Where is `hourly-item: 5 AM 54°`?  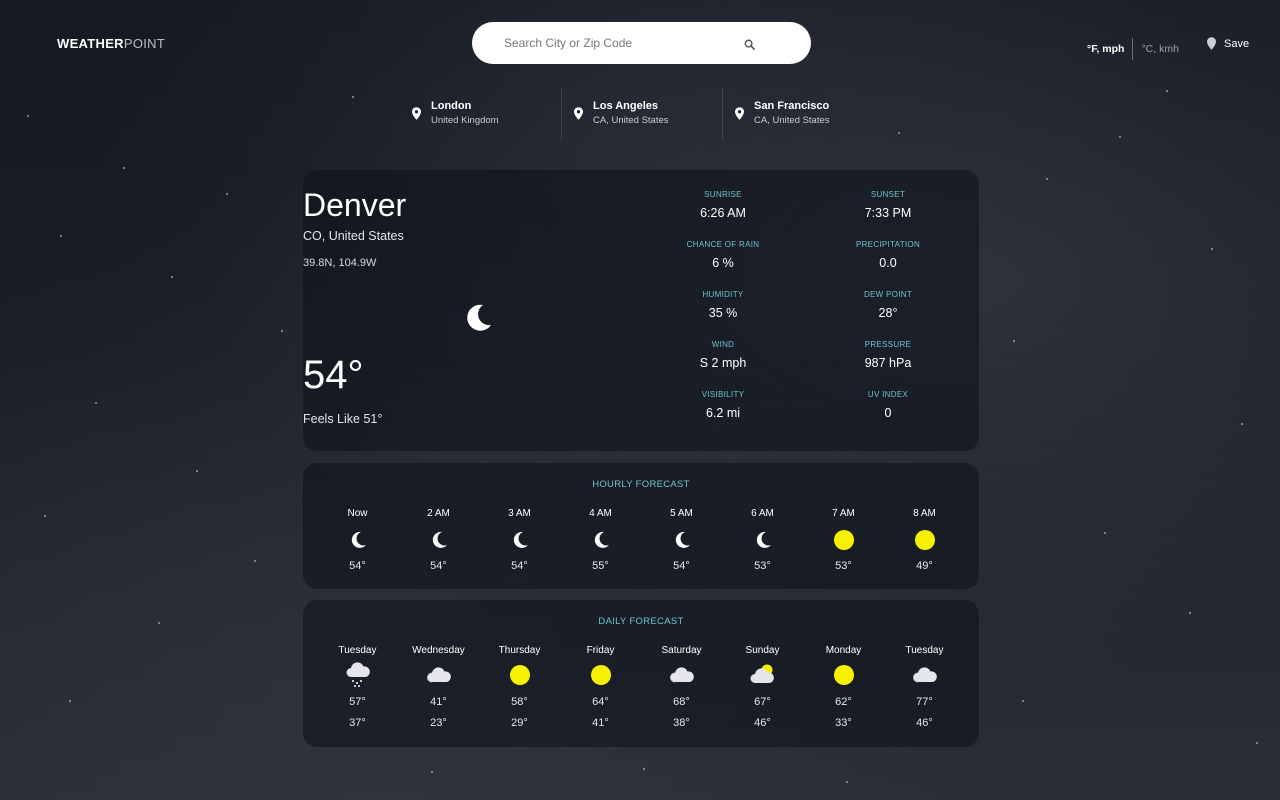
hourly-item: 5 AM 54° is located at coordinates (681, 540).